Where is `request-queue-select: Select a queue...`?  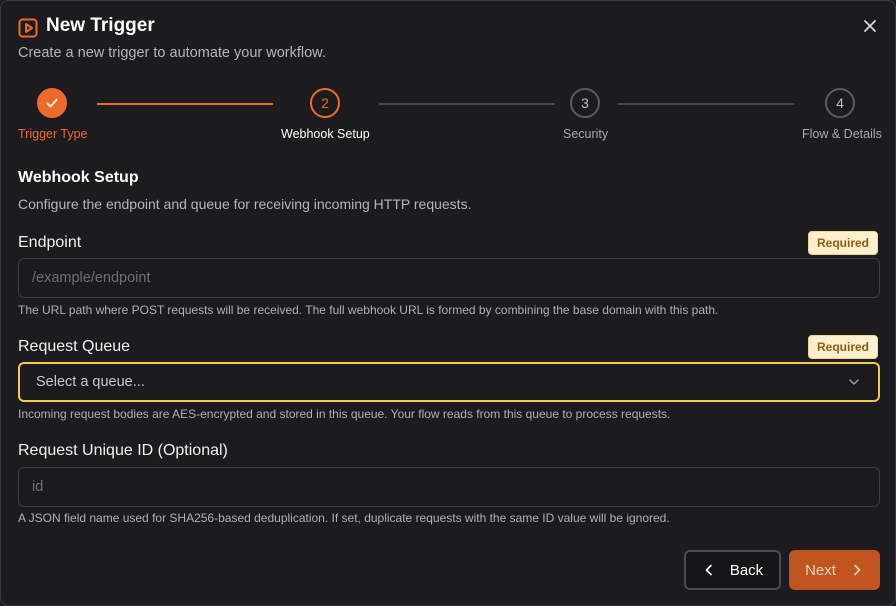
request-queue-select: Select a queue... is located at coordinates (449, 382).